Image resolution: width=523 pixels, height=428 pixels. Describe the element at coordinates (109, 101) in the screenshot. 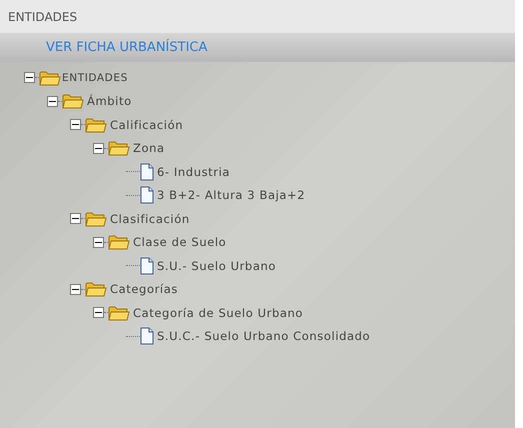

I see `tree-item: Ámbito` at that location.